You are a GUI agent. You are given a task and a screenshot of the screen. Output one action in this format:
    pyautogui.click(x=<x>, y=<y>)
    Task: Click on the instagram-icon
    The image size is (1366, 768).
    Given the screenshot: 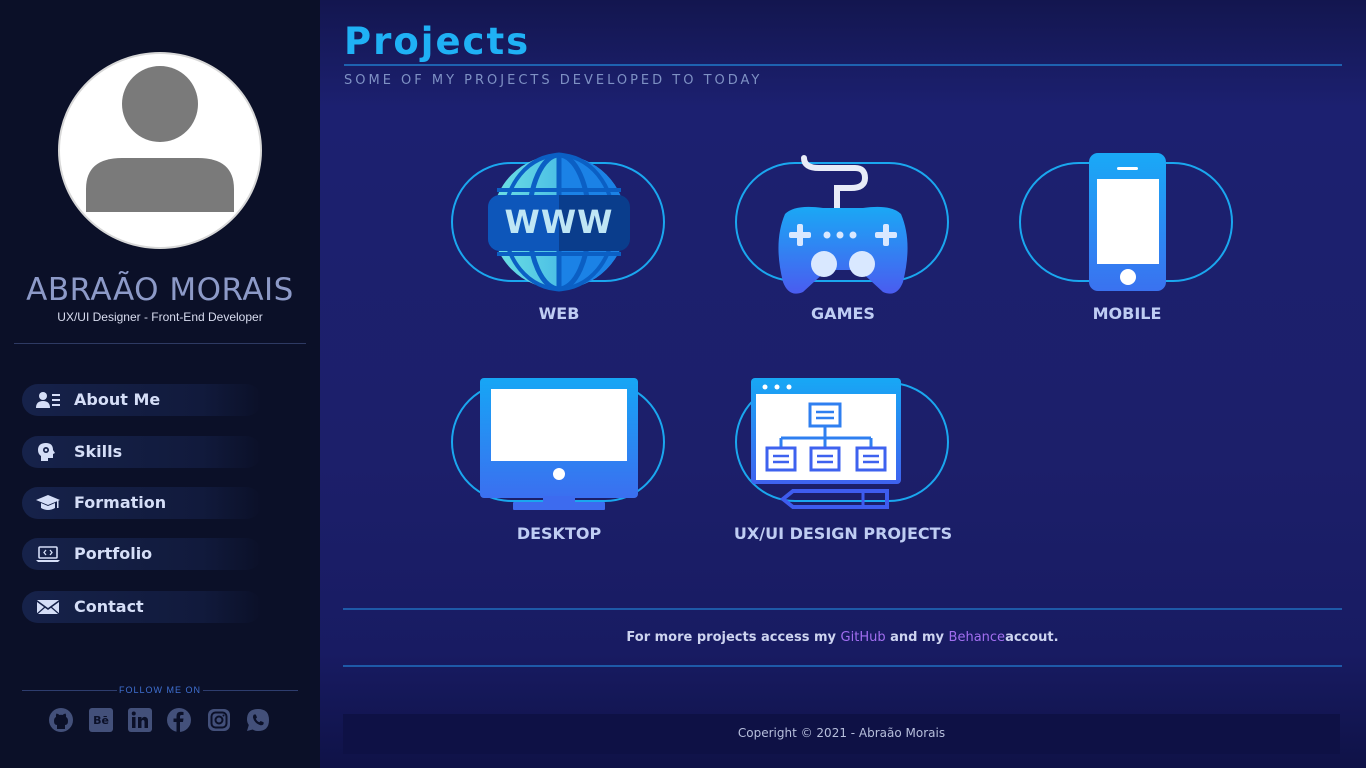 What is the action you would take?
    pyautogui.click(x=219, y=720)
    